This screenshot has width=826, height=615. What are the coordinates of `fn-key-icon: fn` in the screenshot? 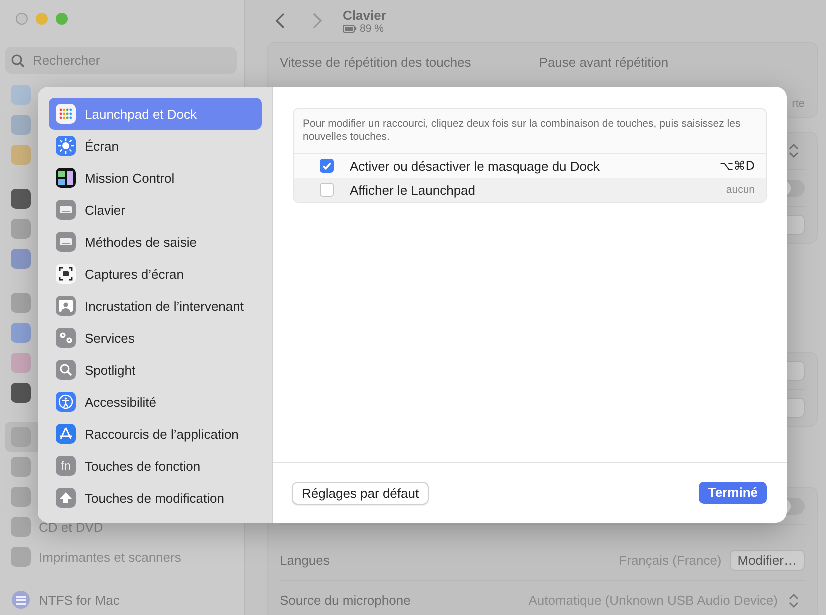 It's located at (66, 466).